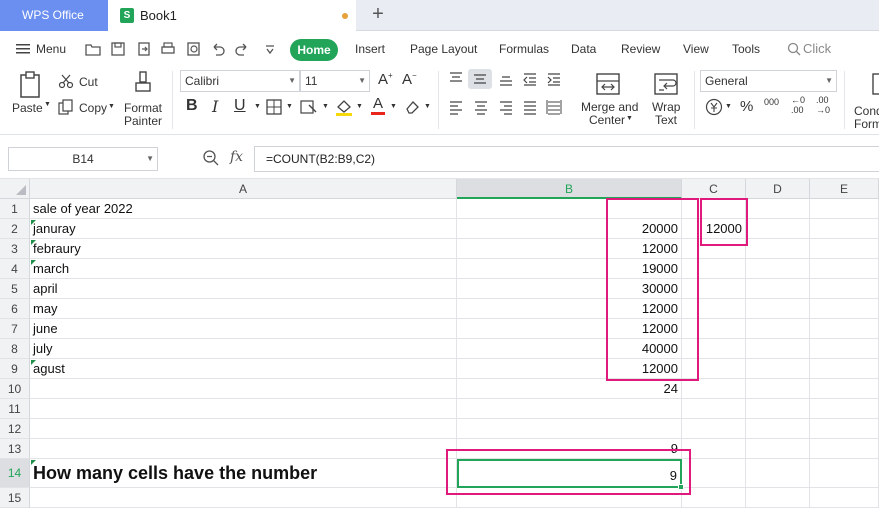 Image resolution: width=879 pixels, height=517 pixels. What do you see at coordinates (240, 81) in the screenshot?
I see `font-name-select: Calibri ▼` at bounding box center [240, 81].